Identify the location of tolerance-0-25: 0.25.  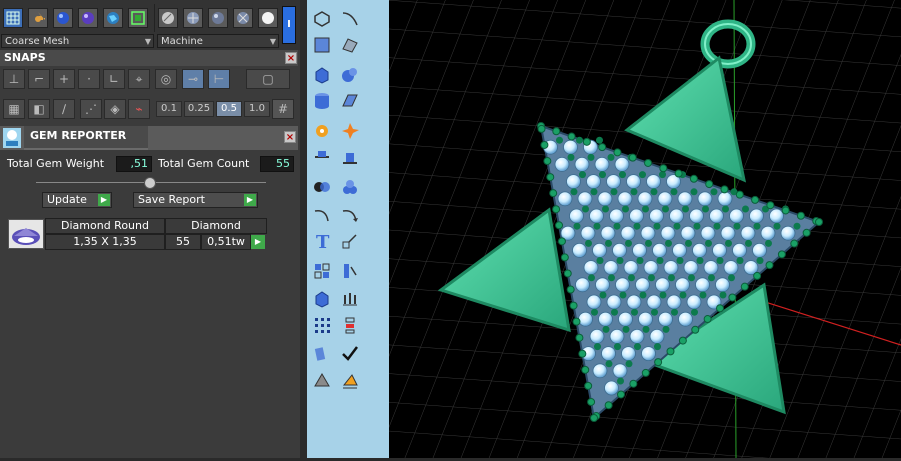
(199, 109).